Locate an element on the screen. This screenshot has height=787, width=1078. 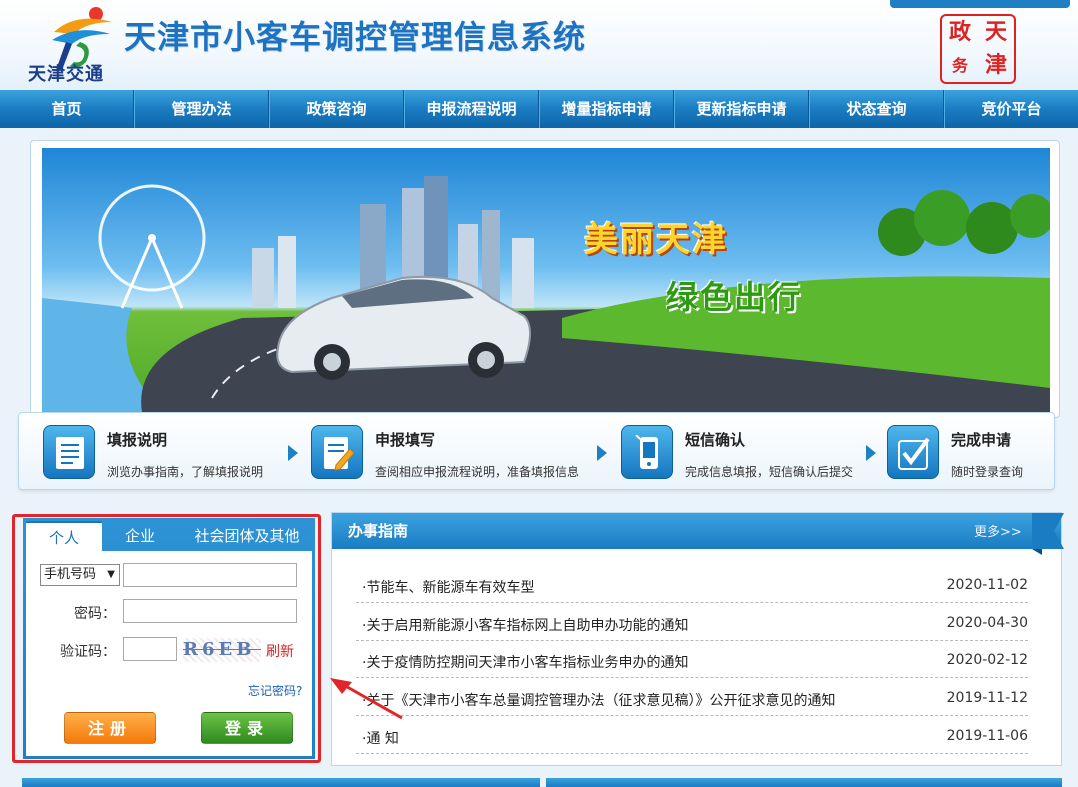
news-date: 2019-11-12 is located at coordinates (987, 698).